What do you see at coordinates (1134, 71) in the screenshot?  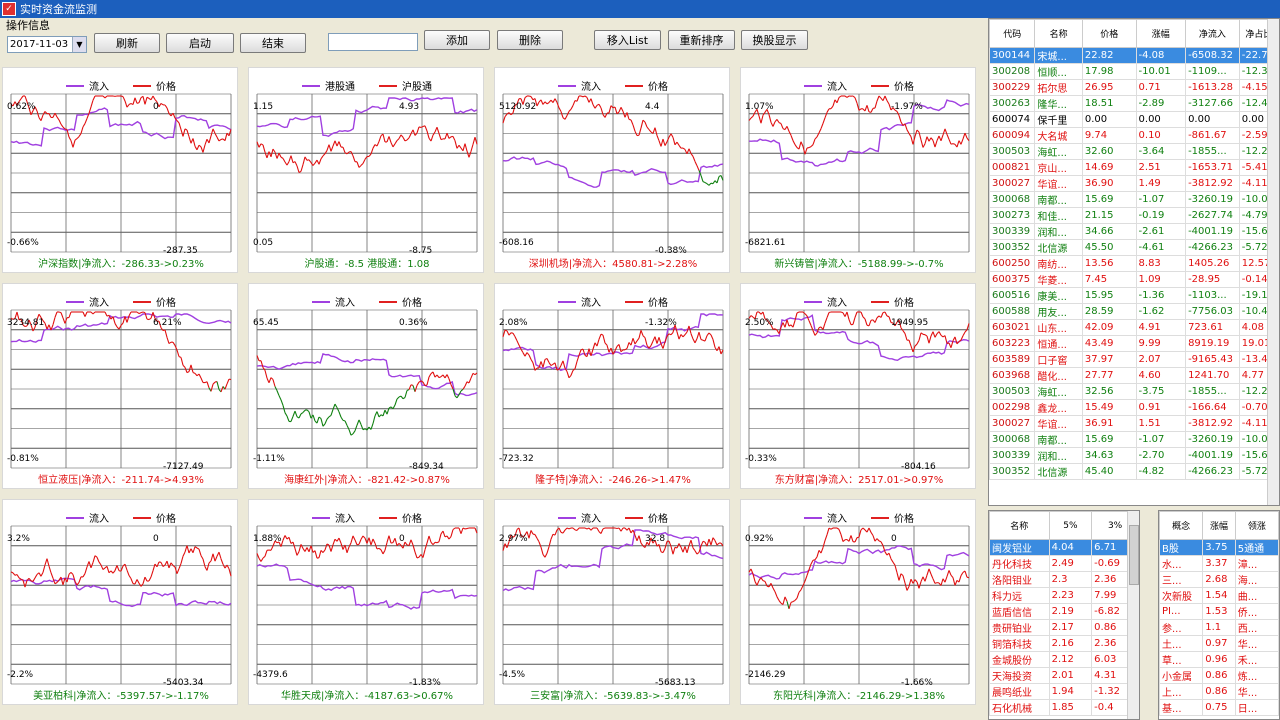 I see `stock-row: 300208 恒顺... 17.98 -10.01 -1109... -12.33` at bounding box center [1134, 71].